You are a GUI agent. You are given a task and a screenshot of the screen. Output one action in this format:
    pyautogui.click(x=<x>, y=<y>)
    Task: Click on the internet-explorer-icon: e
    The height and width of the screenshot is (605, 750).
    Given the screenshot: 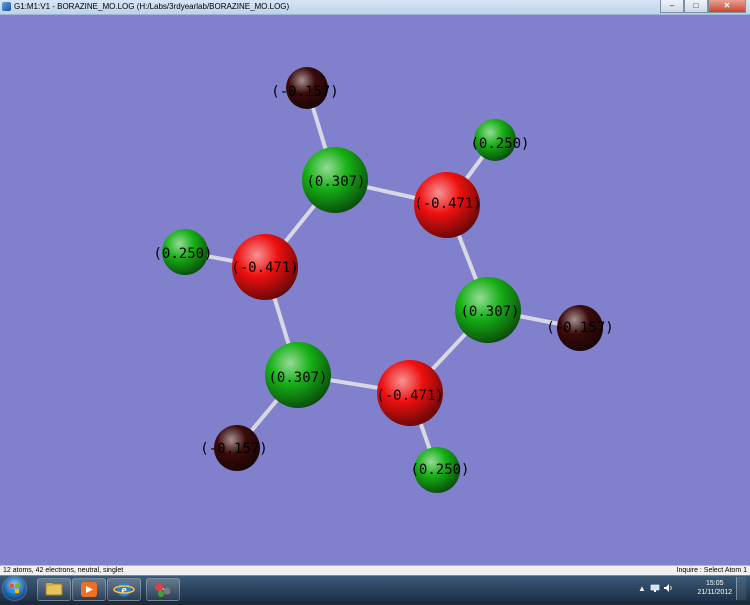 What is the action you would take?
    pyautogui.click(x=124, y=589)
    